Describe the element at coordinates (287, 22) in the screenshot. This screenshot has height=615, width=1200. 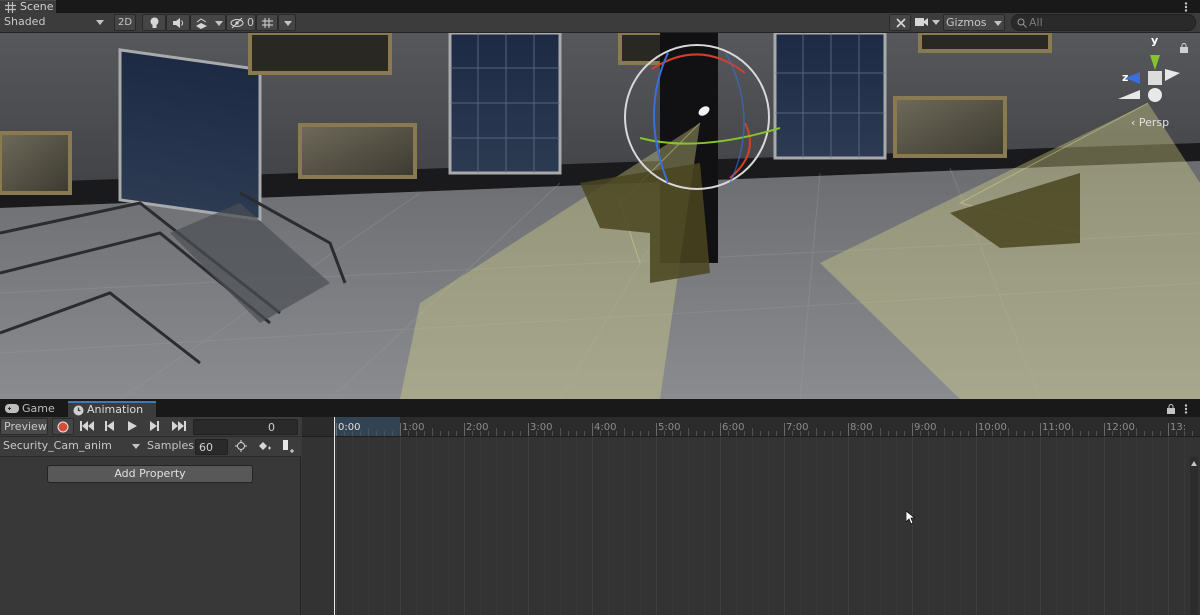
I see `grid-options-dropdown` at that location.